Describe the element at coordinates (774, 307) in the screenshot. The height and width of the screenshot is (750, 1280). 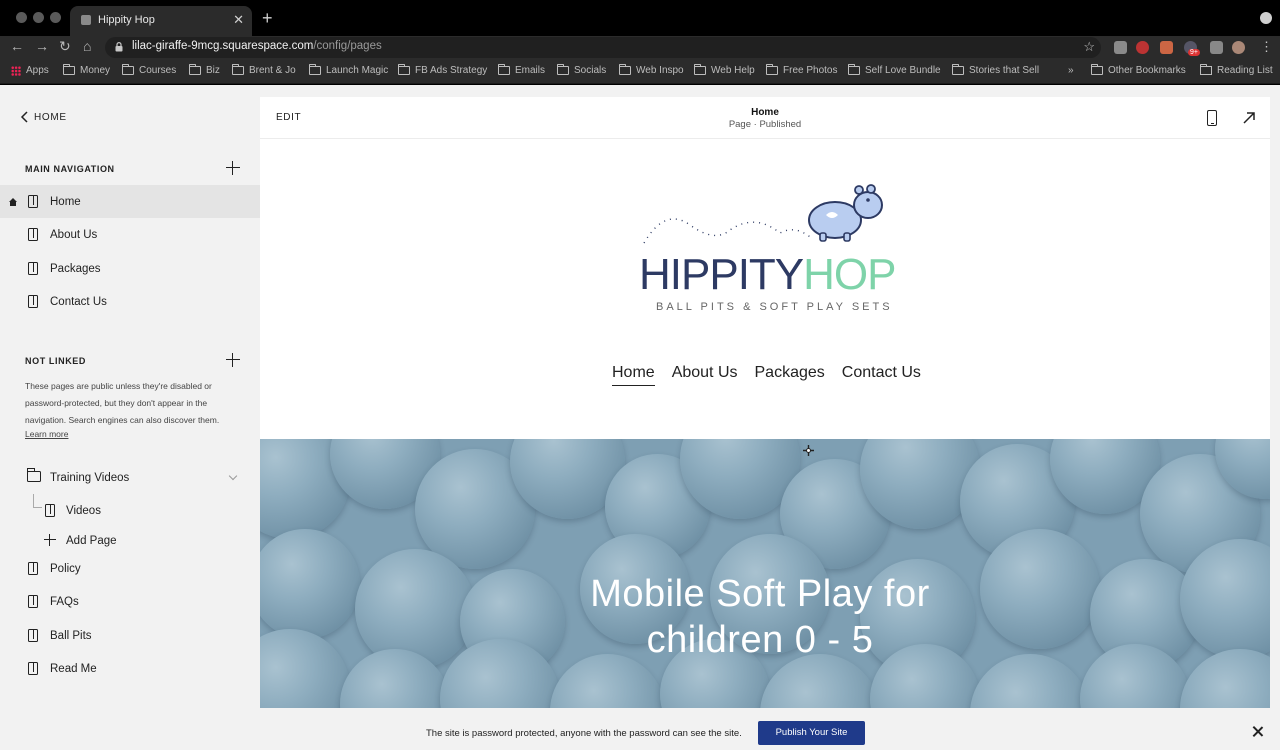
I see `logo-tagline: BALL PITS & SOFT PLAY SETS` at that location.